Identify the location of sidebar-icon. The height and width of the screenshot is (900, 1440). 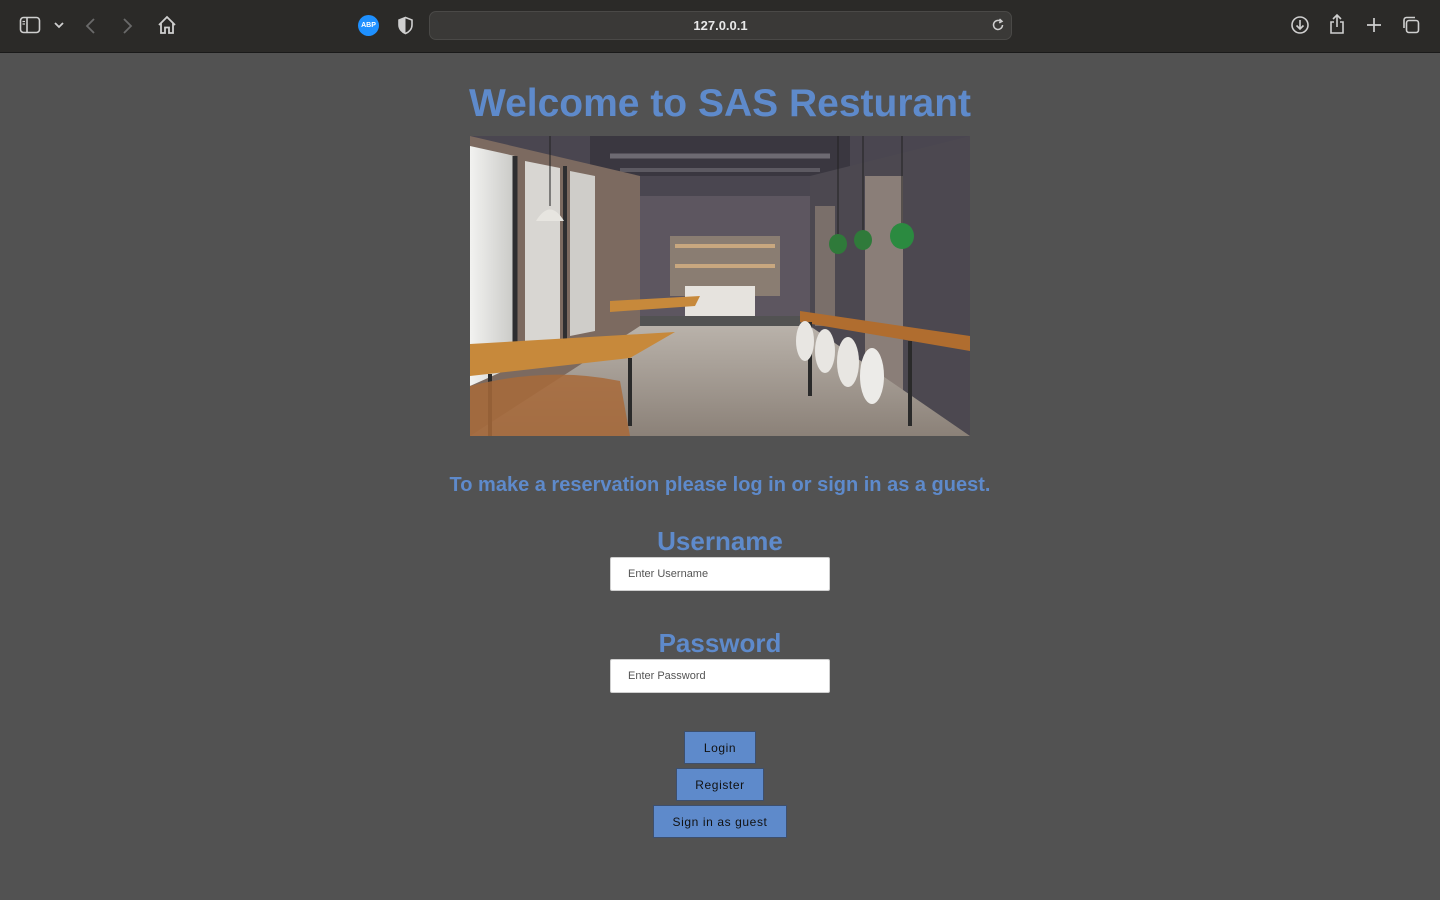
(30, 25).